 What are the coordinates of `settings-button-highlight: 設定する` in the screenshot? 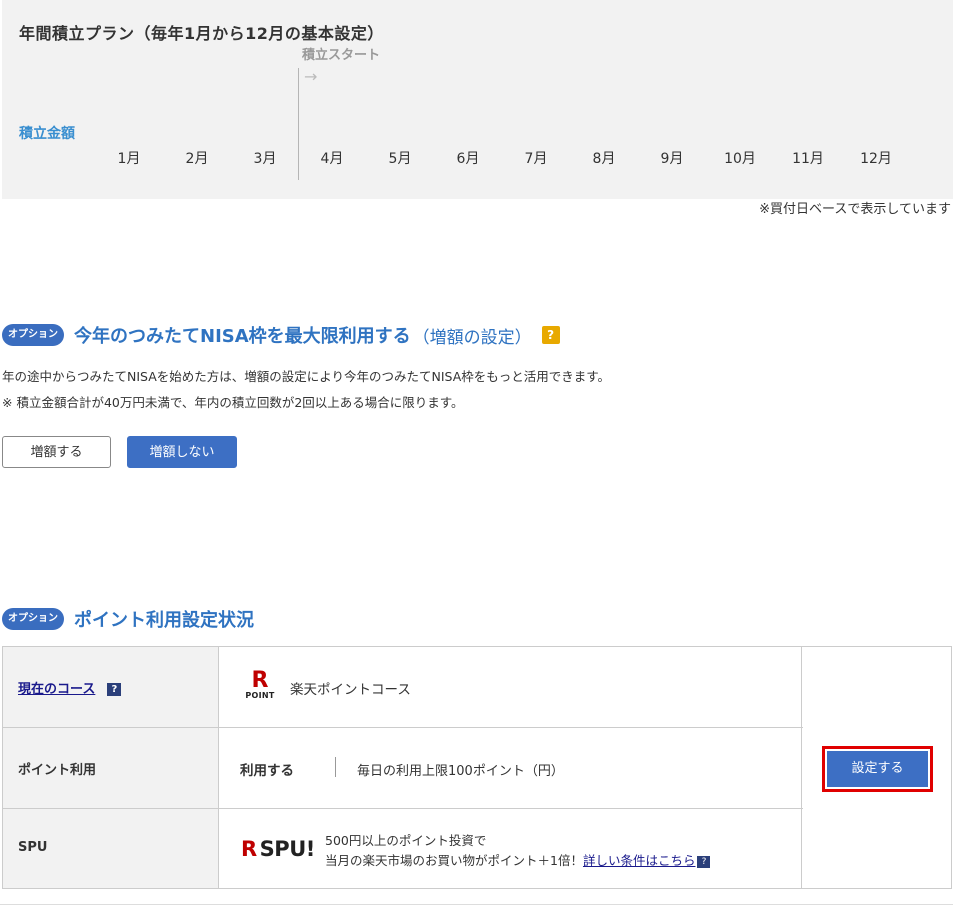 It's located at (877, 769).